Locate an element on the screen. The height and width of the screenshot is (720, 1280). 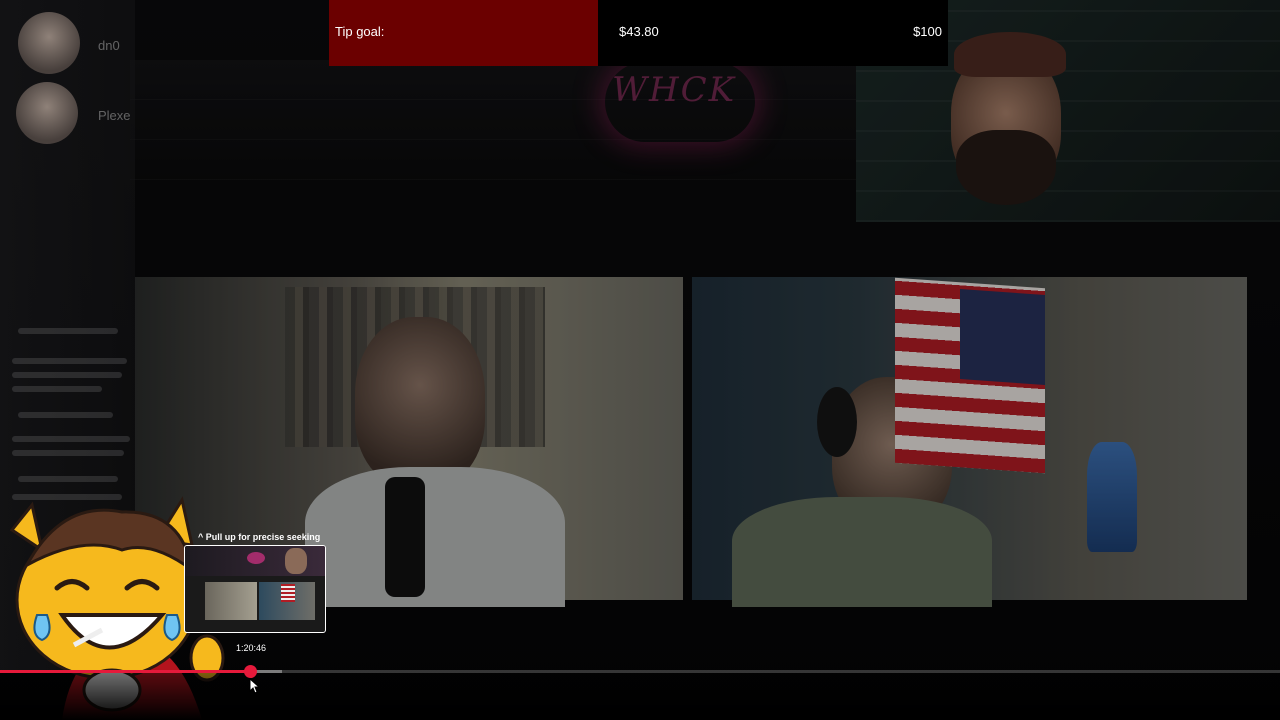
tip-goal-label: Tip goal: is located at coordinates (360, 31).